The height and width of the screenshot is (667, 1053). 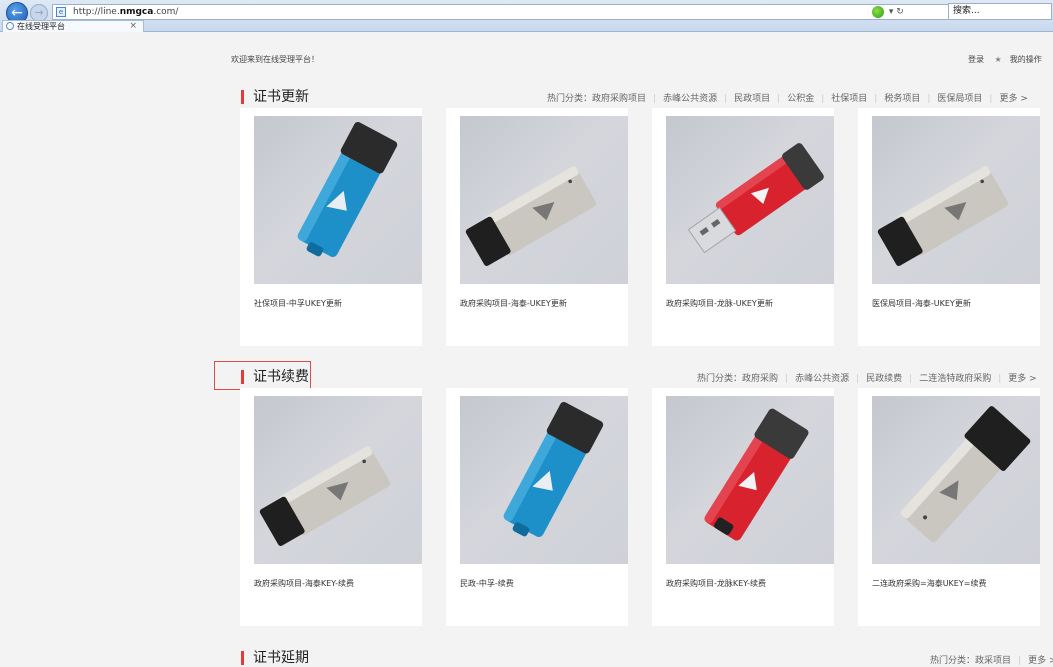 I want to click on product-card: 政府采购项目-海泰-UKEY更新, so click(x=537, y=227).